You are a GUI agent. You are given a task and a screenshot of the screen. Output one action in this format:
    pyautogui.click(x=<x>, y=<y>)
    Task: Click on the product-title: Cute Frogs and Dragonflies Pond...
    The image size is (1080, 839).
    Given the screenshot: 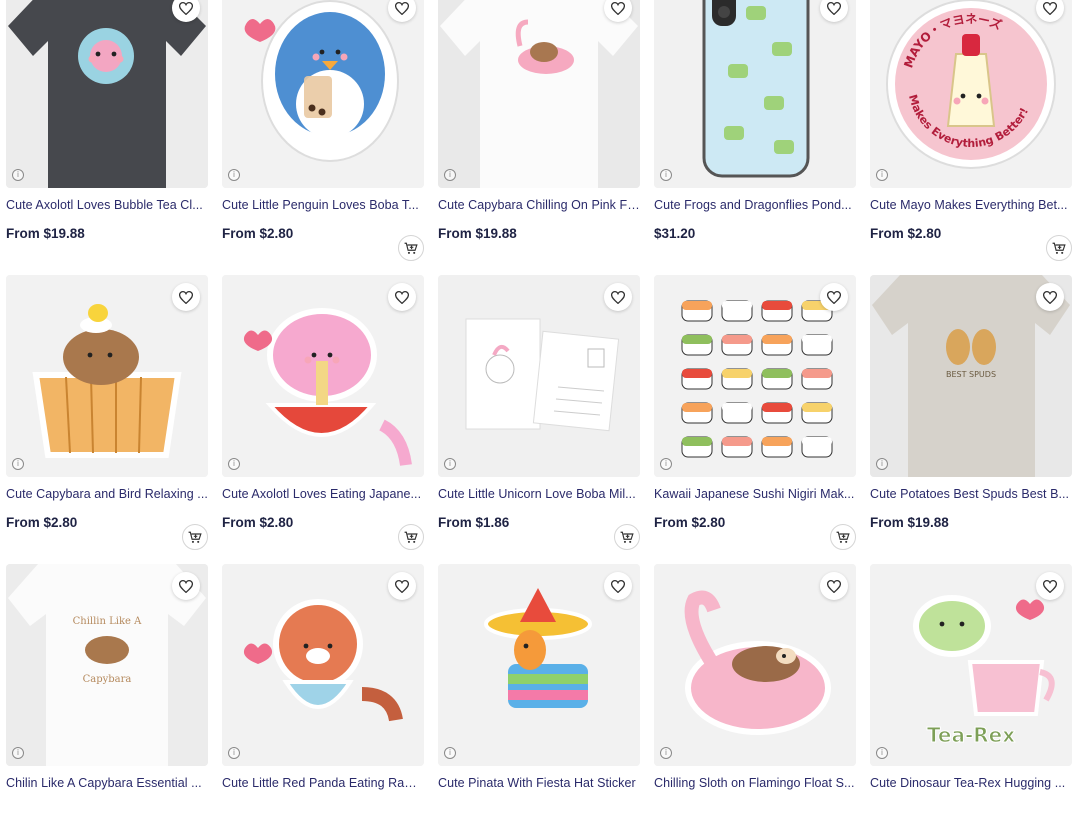 What is the action you would take?
    pyautogui.click(x=755, y=205)
    